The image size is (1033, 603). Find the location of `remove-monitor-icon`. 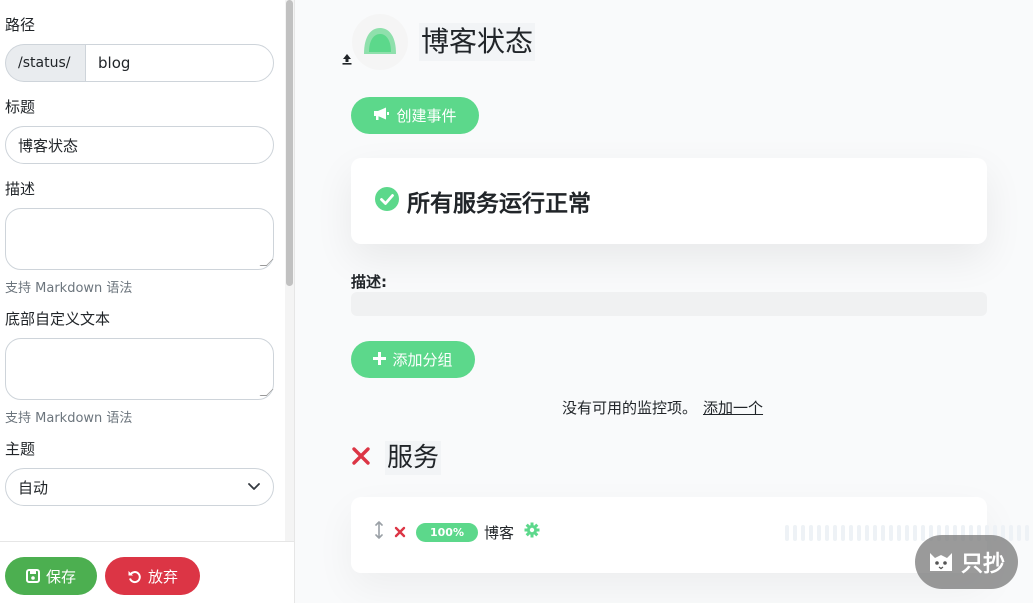

remove-monitor-icon is located at coordinates (400, 532).